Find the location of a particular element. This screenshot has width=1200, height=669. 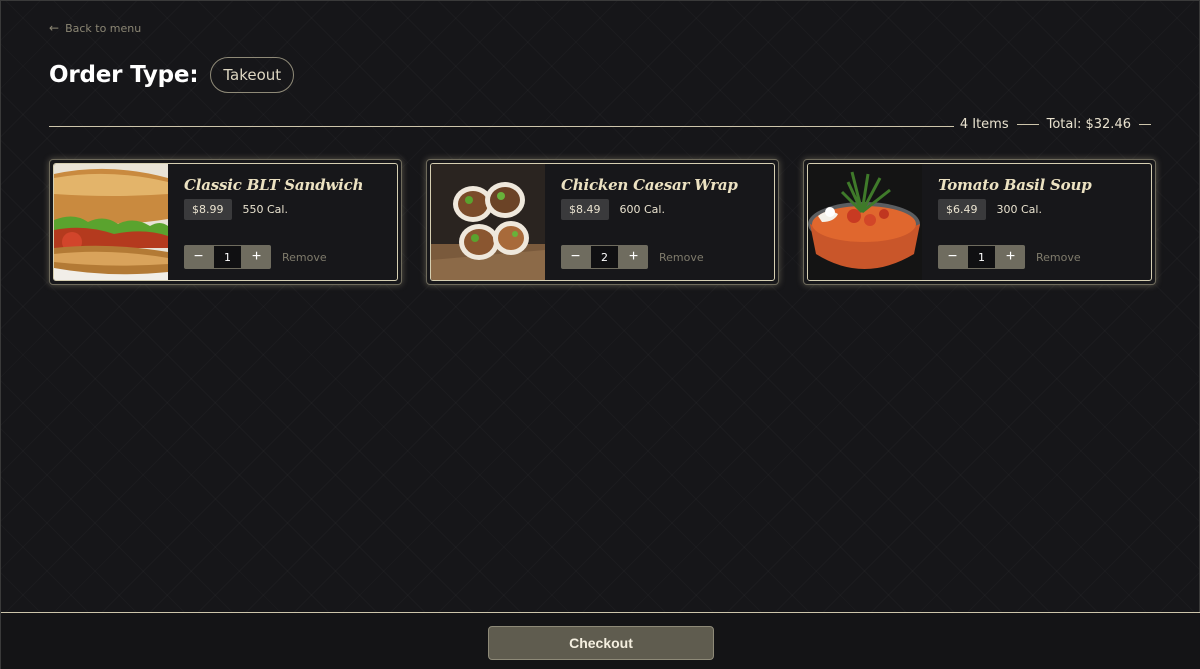

item-name: Classic BLT Sandwich is located at coordinates (274, 185).